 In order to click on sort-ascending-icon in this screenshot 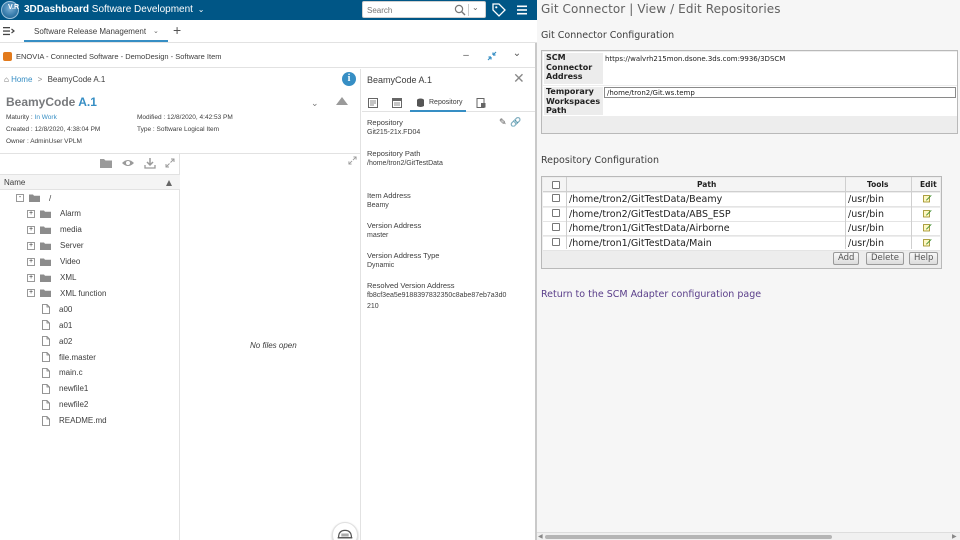, I will do `click(169, 183)`.